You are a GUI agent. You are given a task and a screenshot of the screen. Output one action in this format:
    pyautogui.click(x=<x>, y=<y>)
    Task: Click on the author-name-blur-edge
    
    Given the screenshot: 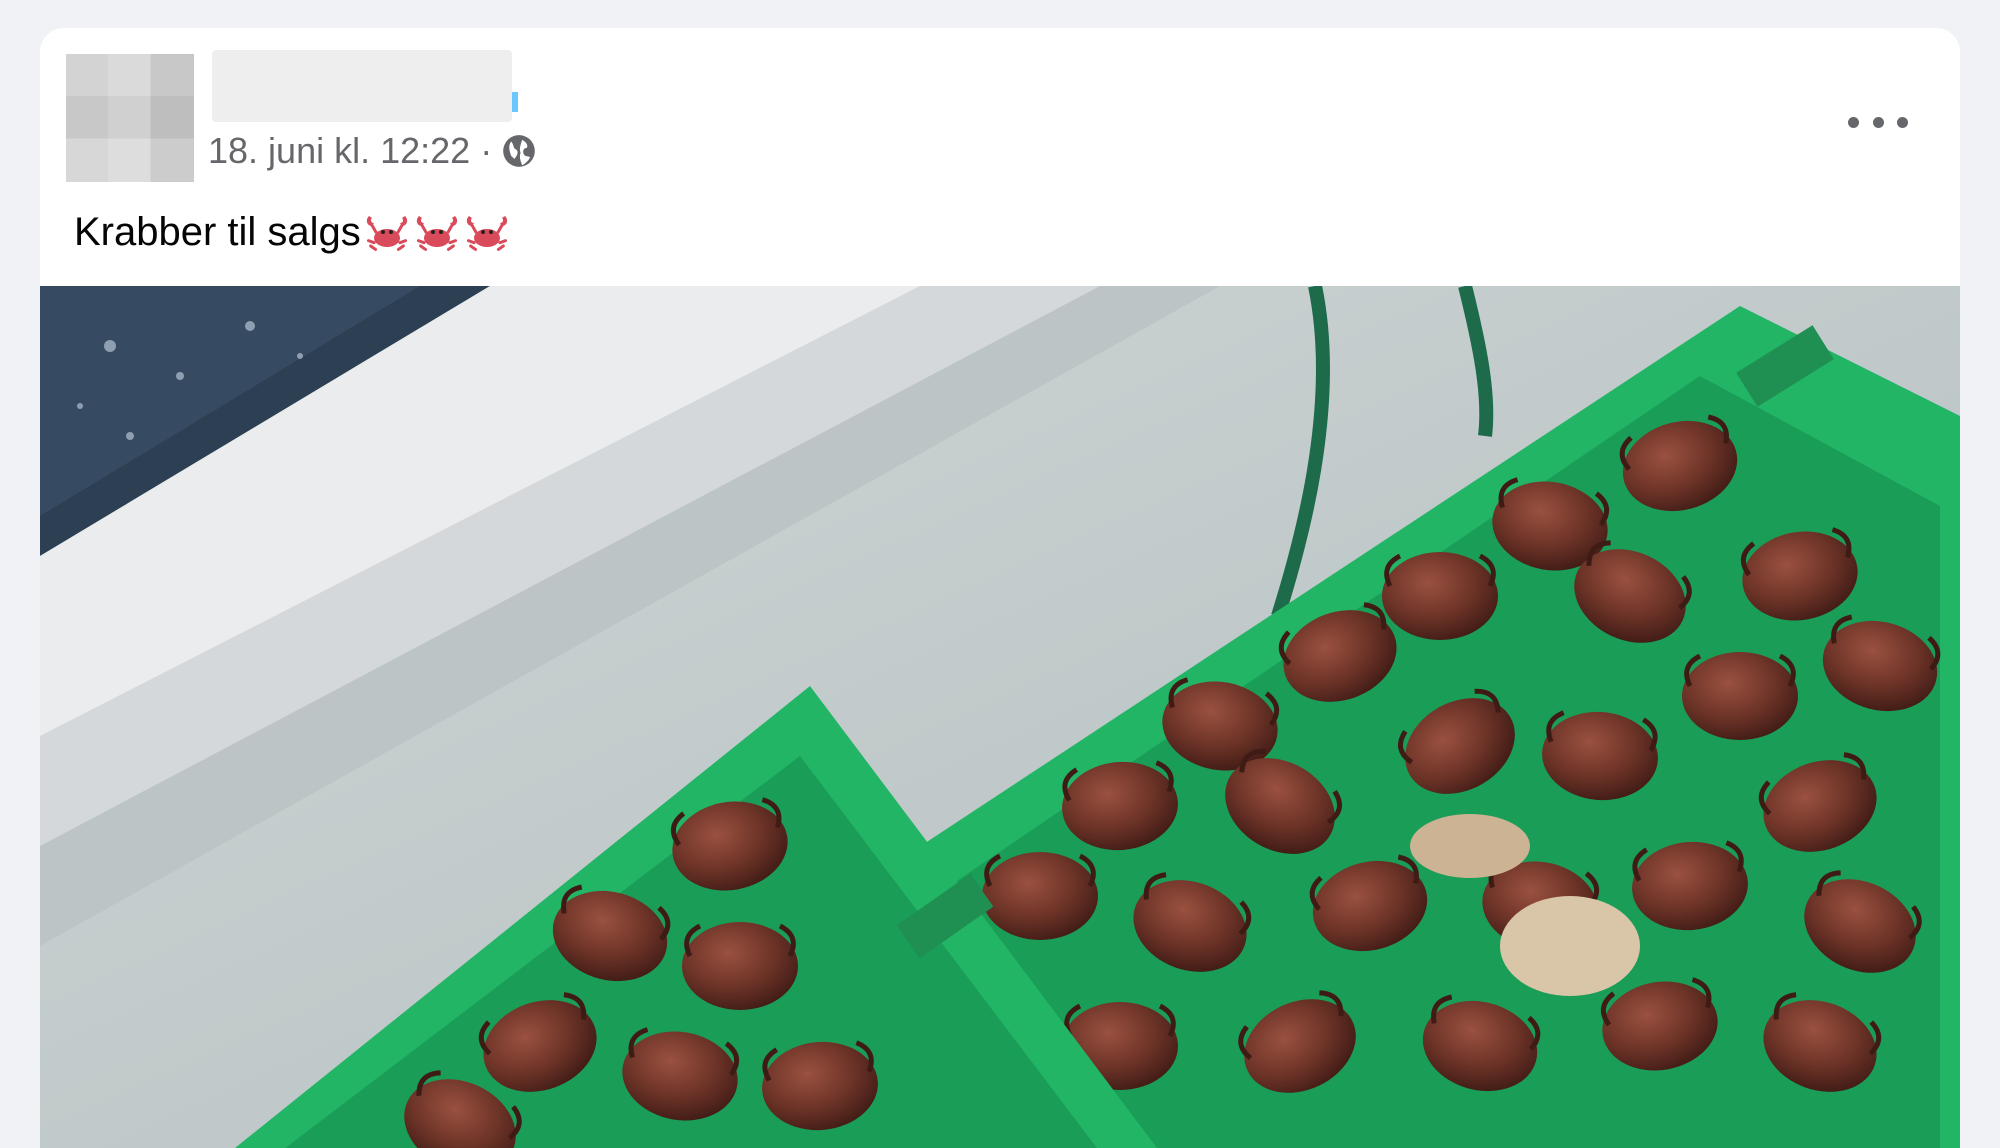 What is the action you would take?
    pyautogui.click(x=515, y=102)
    